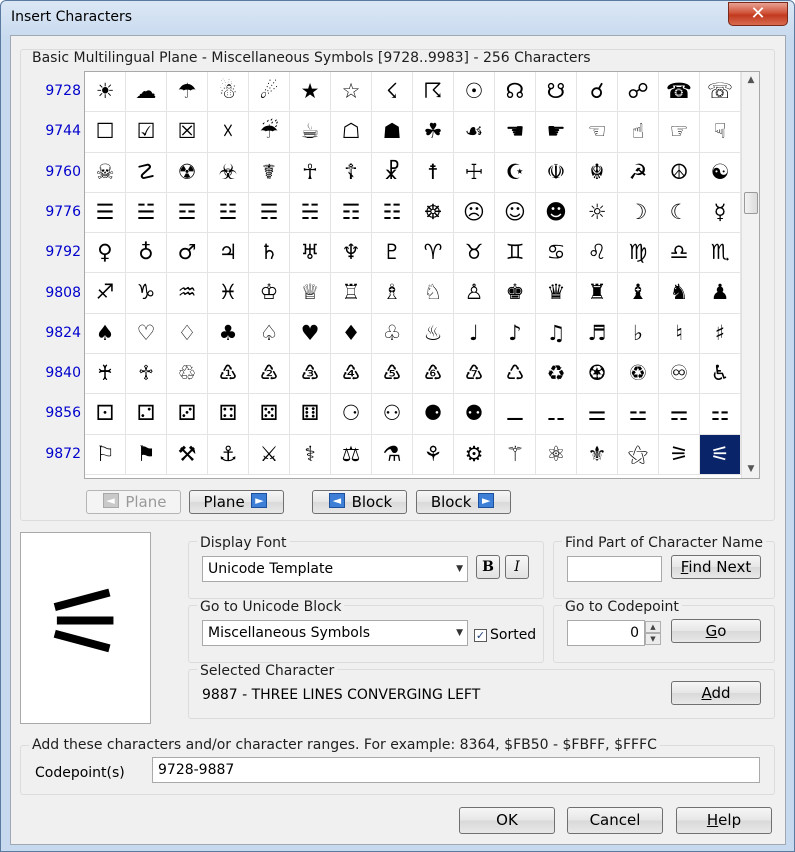 The width and height of the screenshot is (795, 852). I want to click on char-cell: ☫, so click(556, 172).